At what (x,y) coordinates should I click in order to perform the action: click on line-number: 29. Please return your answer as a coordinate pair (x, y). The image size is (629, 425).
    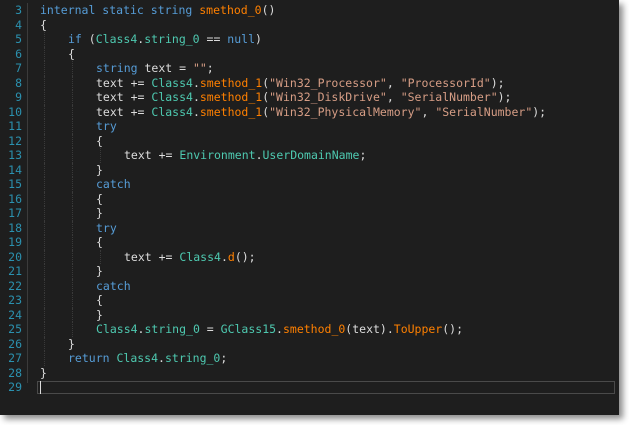
    Looking at the image, I should click on (15, 387).